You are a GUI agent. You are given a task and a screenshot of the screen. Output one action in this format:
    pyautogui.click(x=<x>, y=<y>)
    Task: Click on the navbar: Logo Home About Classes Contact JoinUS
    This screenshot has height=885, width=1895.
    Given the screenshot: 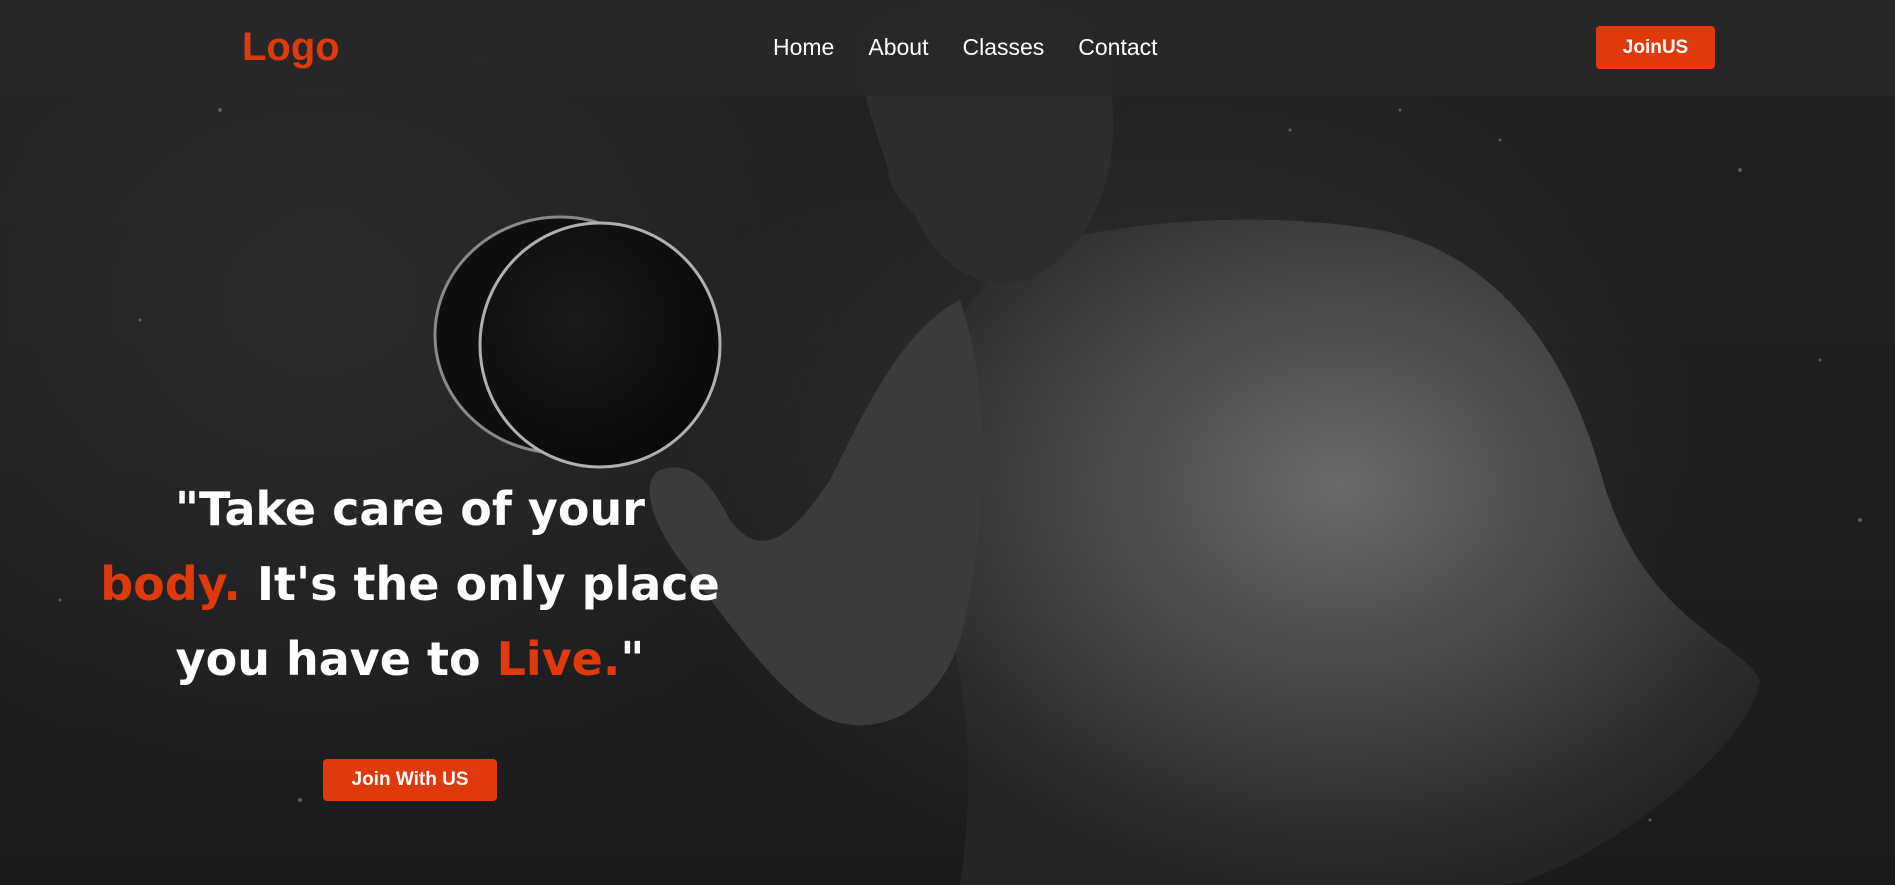 What is the action you would take?
    pyautogui.click(x=947, y=48)
    